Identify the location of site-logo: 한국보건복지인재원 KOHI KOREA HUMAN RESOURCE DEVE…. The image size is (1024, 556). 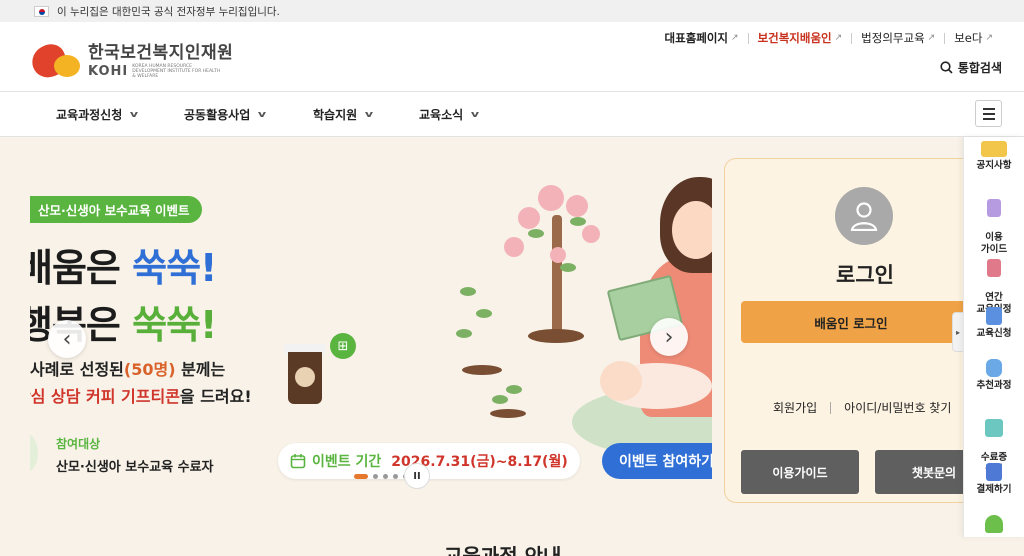
(130, 60).